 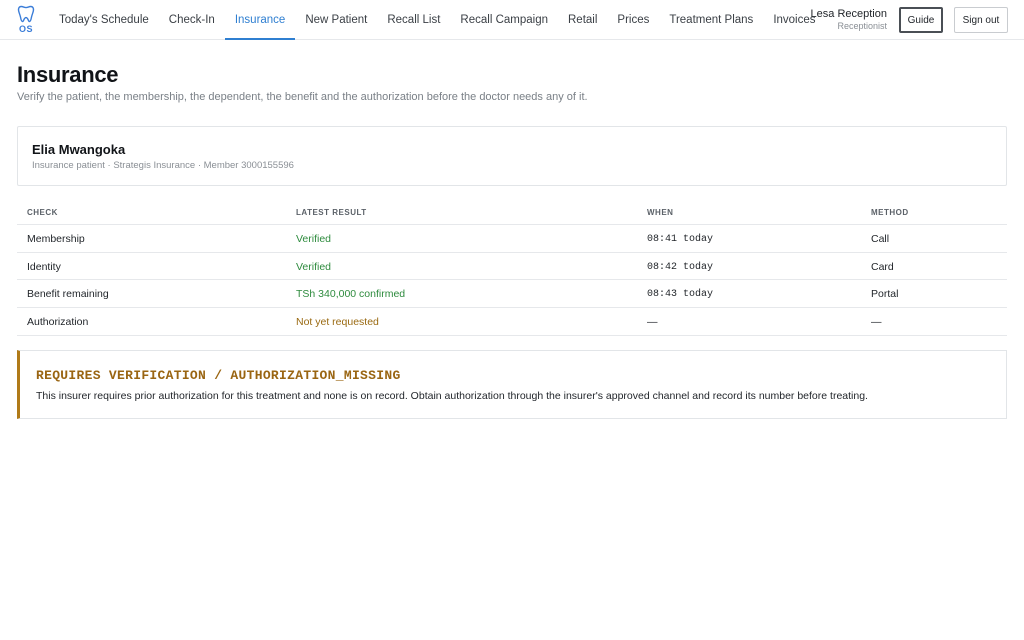 What do you see at coordinates (882, 266) in the screenshot?
I see `check-method: Card` at bounding box center [882, 266].